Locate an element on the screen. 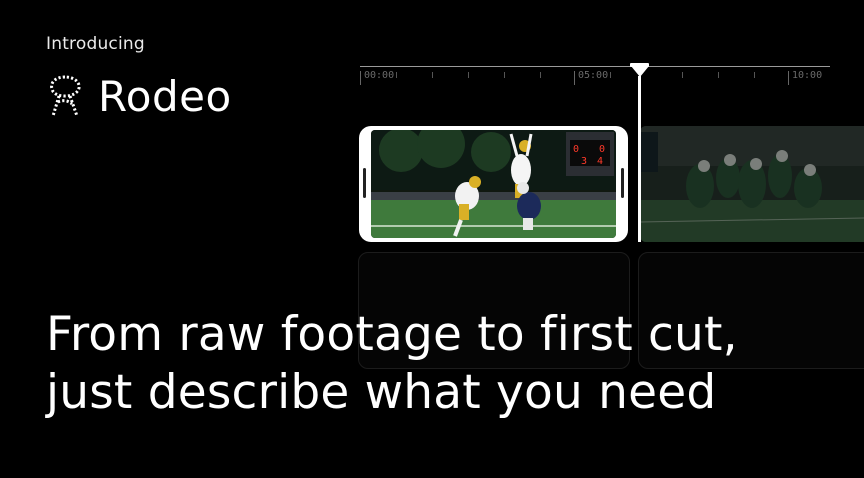  timeline-ruler: 00:00 05:00 10:00 is located at coordinates (595, 75).